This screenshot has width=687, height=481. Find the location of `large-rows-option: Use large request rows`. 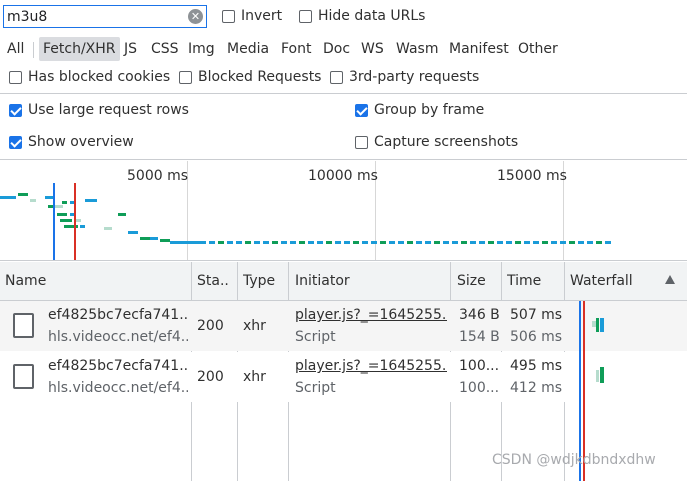

large-rows-option: Use large request rows is located at coordinates (99, 110).